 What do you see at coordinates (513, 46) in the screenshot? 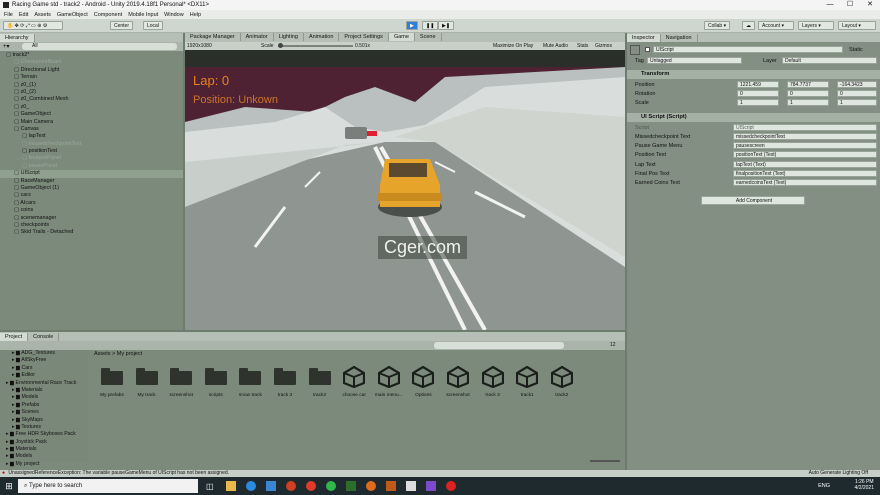
I see `maximize-on-play-toggle: Maximize On Play` at bounding box center [513, 46].